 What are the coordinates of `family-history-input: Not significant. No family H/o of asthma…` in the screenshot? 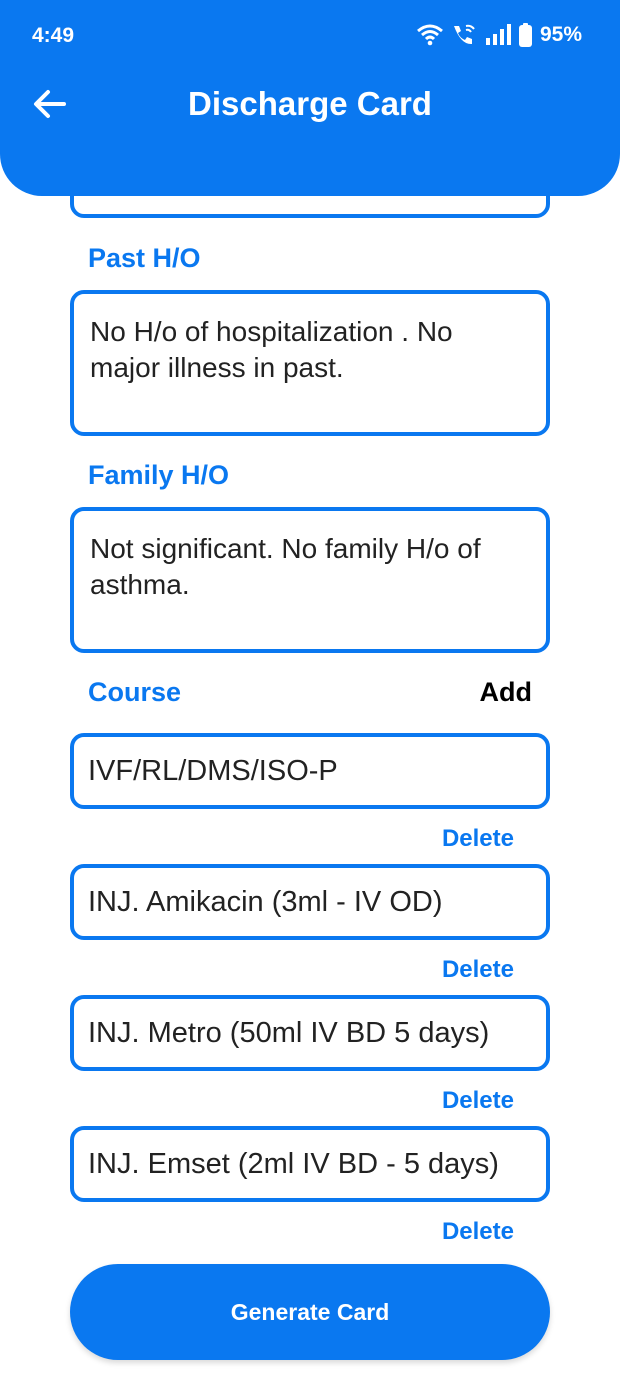 It's located at (310, 580).